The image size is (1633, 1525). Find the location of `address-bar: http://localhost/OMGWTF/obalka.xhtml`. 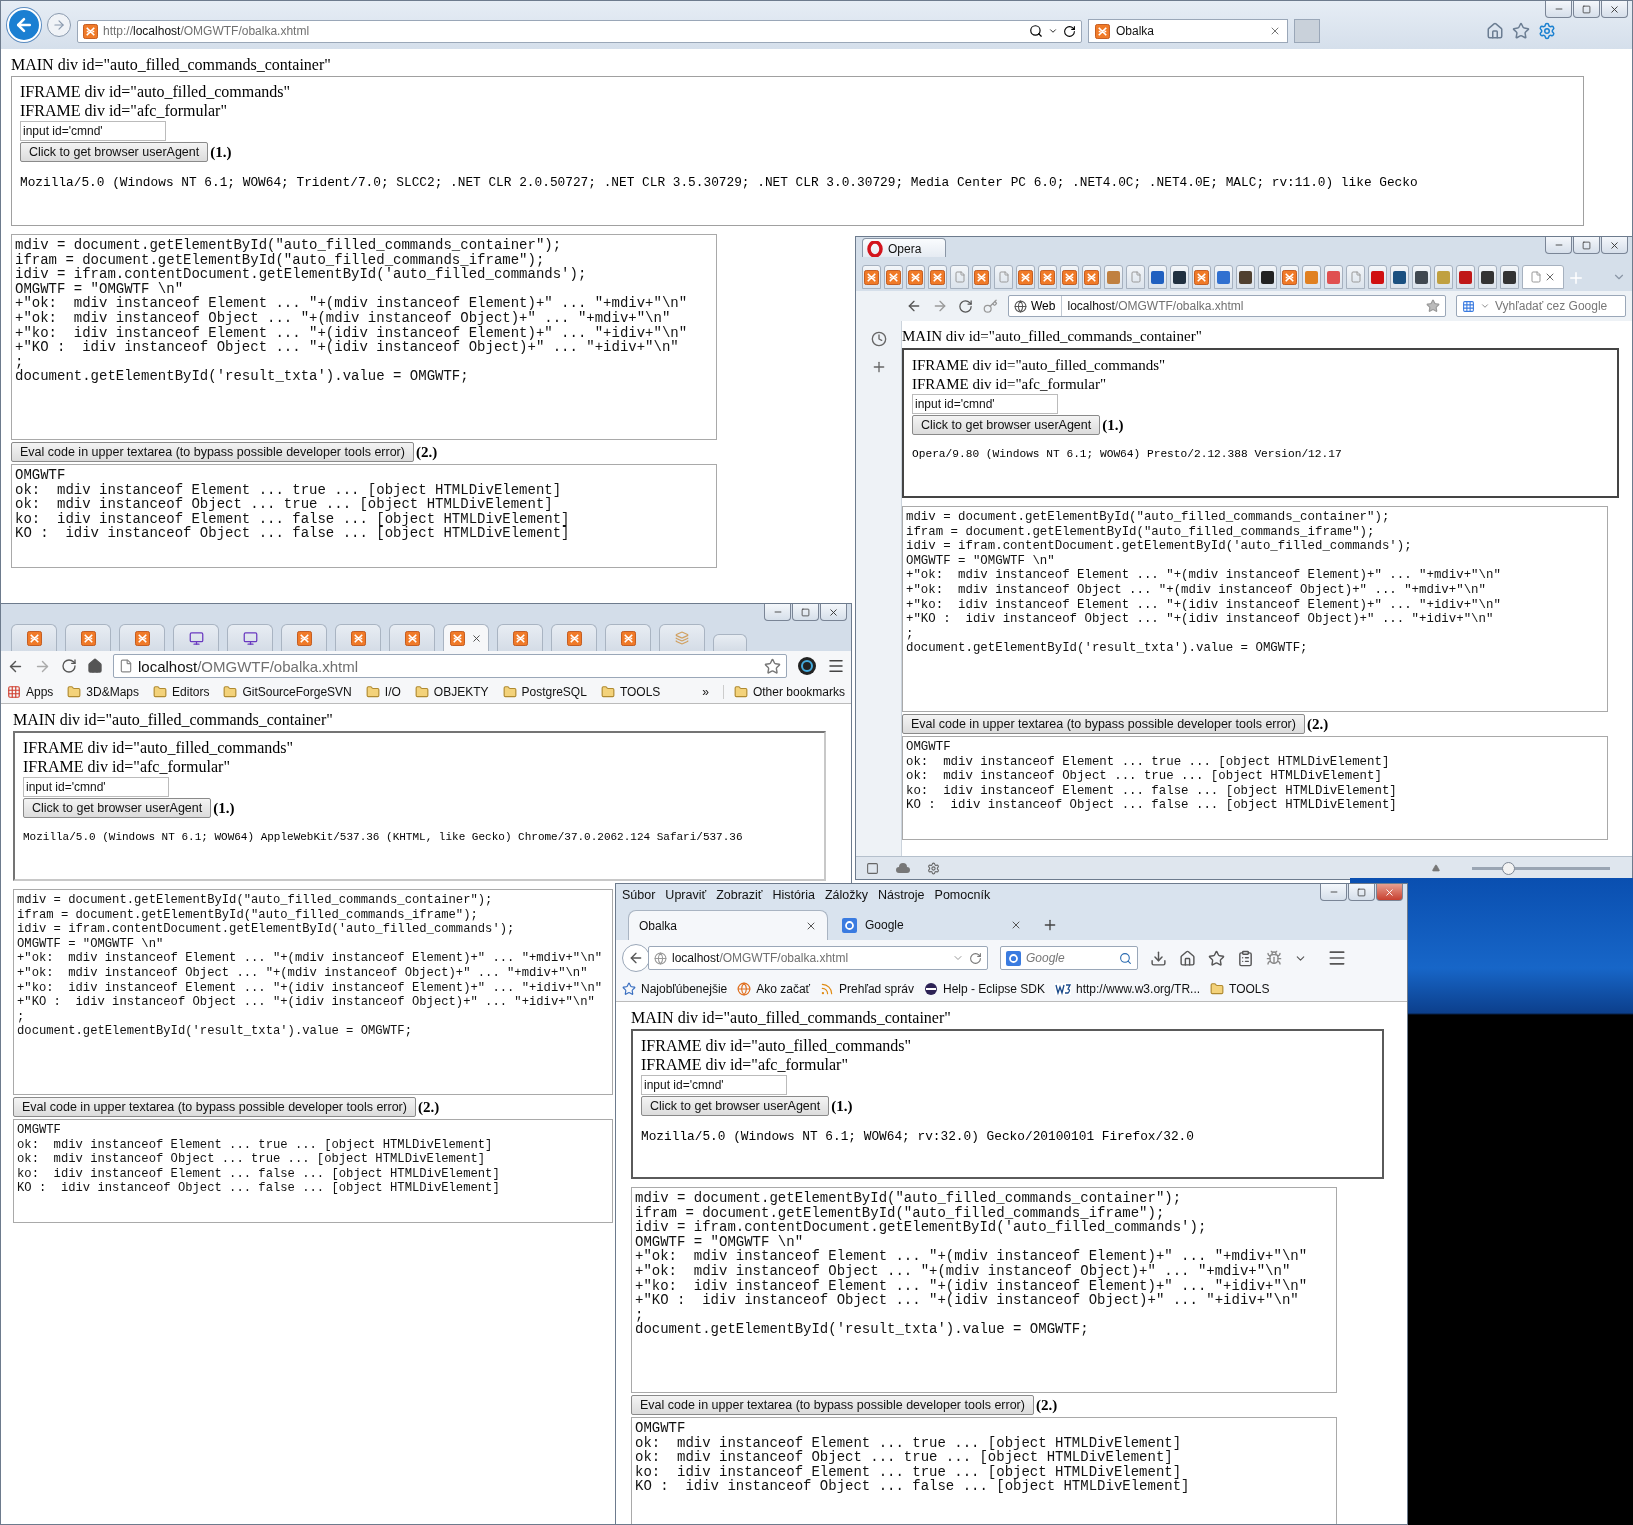

address-bar: http://localhost/OMGWTF/obalka.xhtml is located at coordinates (579, 31).